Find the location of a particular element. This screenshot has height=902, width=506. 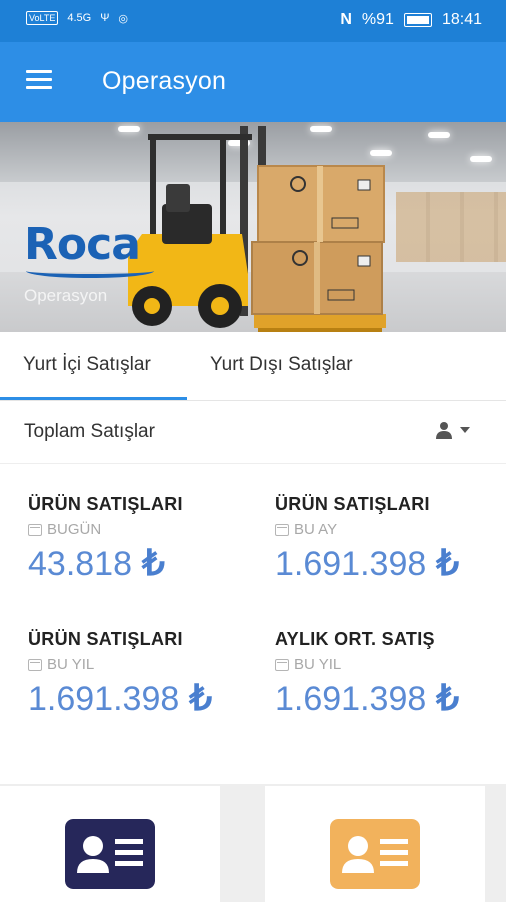

quick-cards is located at coordinates (253, 843).